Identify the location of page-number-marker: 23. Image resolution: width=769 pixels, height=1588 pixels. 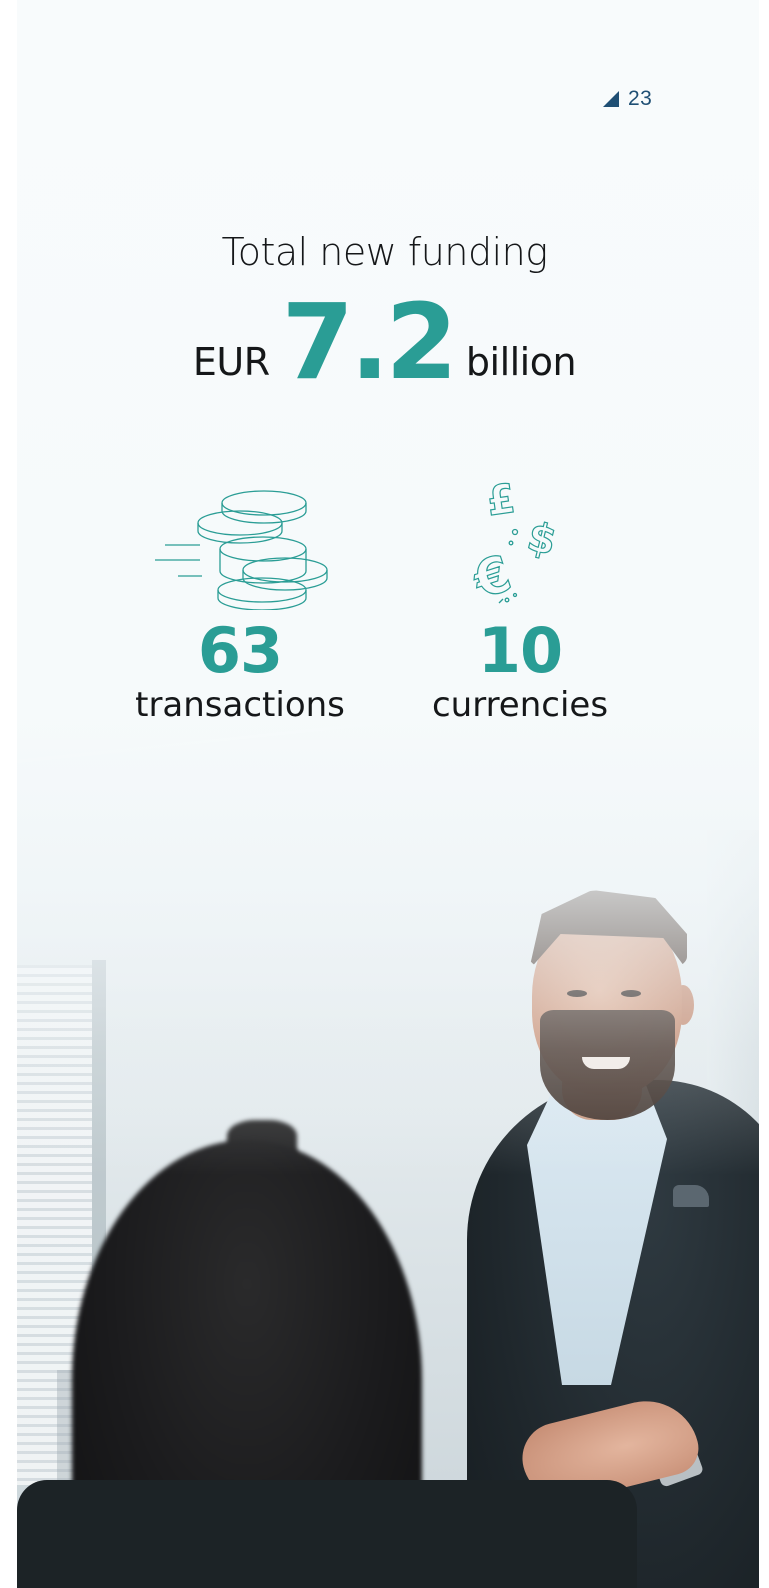
(627, 99).